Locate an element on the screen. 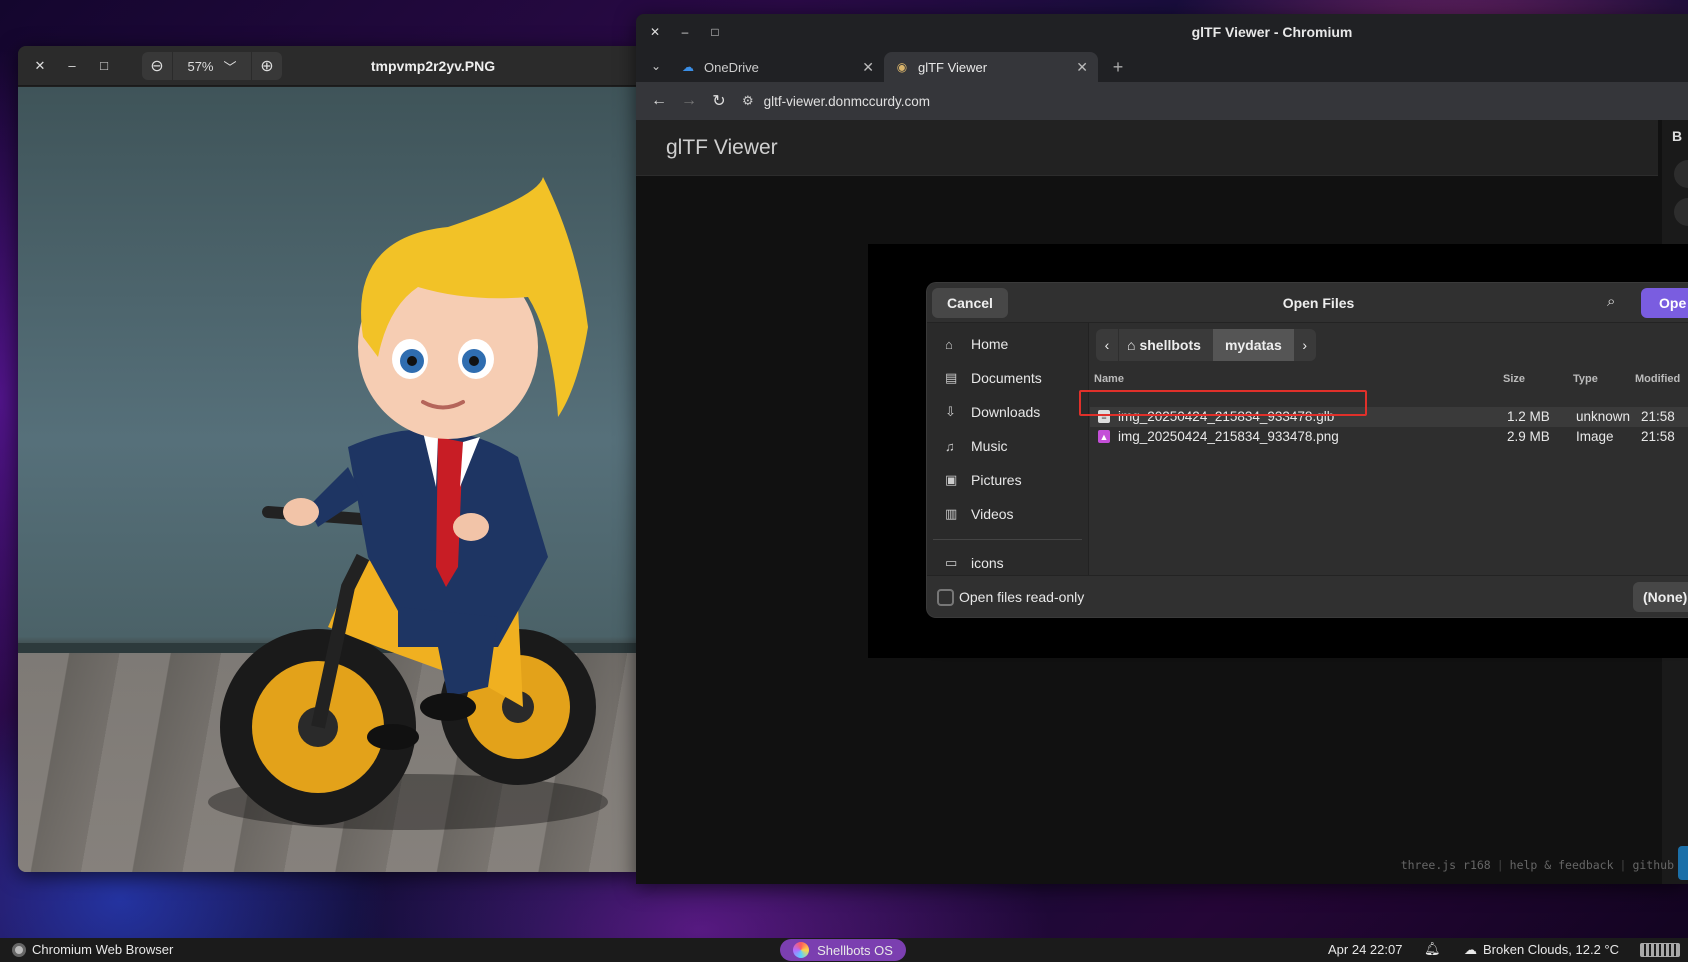 The image size is (1688, 962). file-name: img_20250424_215834_933478.png is located at coordinates (1228, 436).